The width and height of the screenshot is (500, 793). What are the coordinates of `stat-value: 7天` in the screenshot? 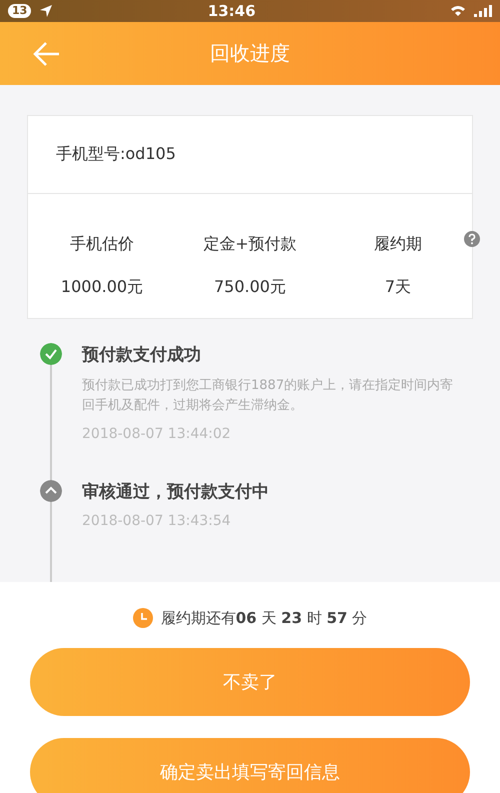 It's located at (398, 287).